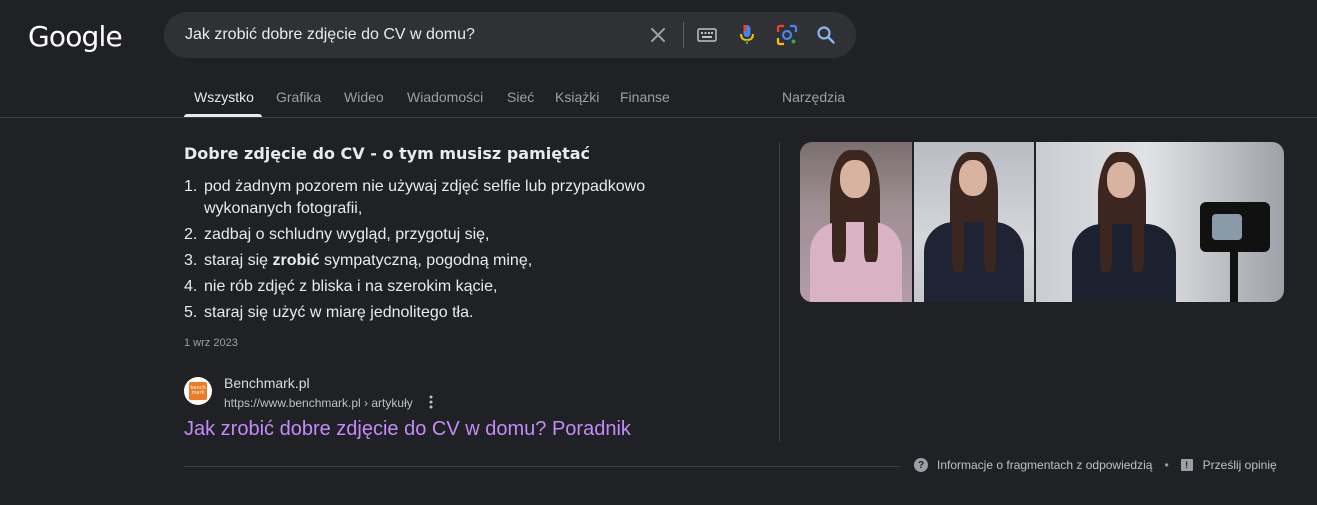 The width and height of the screenshot is (1317, 505). I want to click on tab-videos: Wideo, so click(364, 97).